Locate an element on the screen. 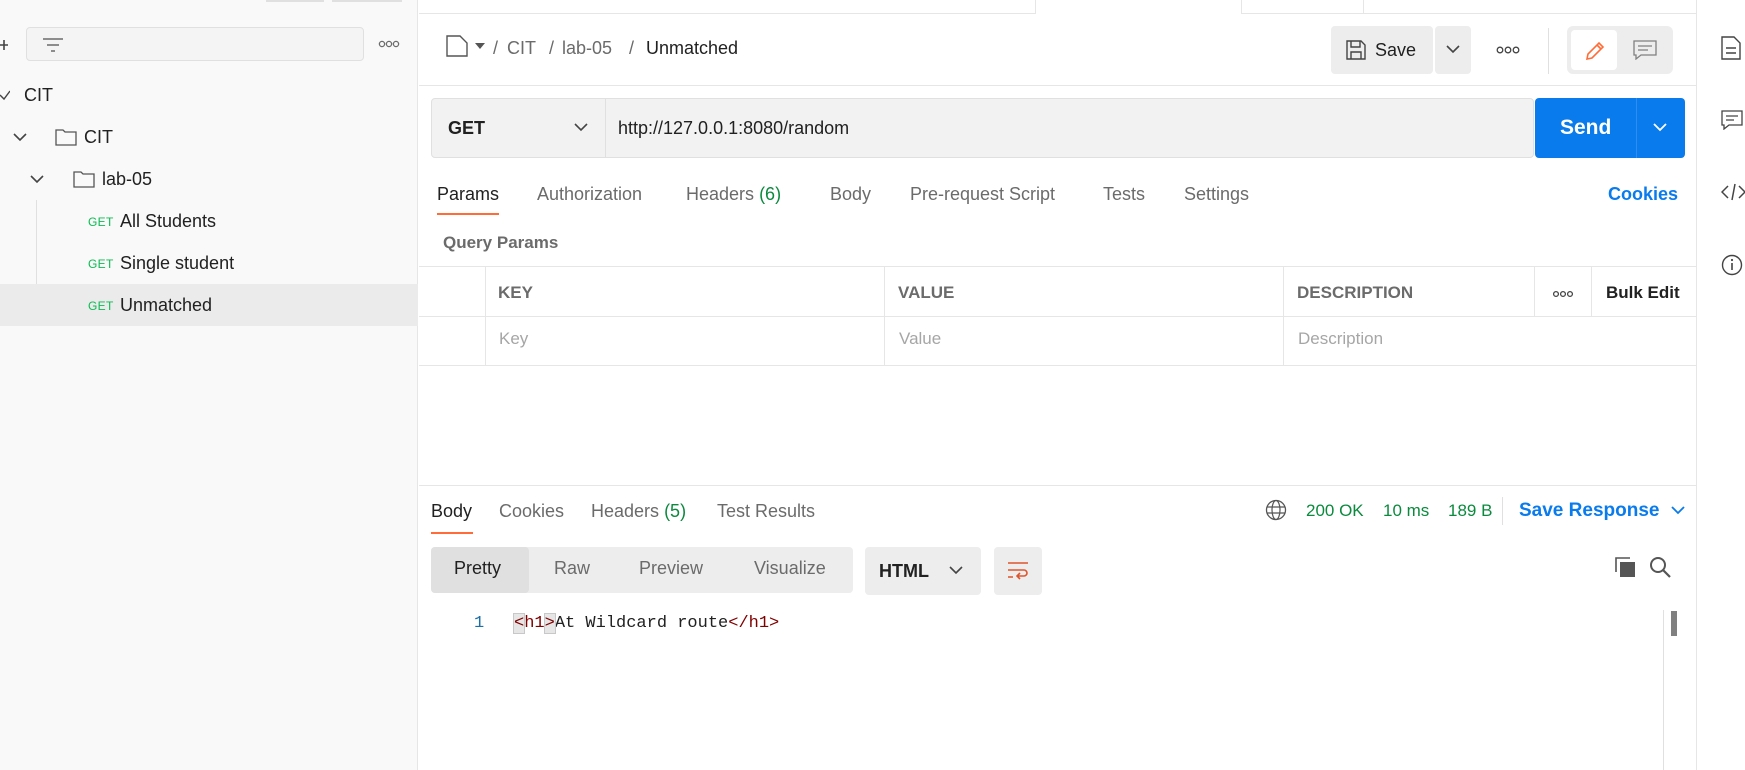 This screenshot has width=1745, height=770. save-response-button: Save Response is located at coordinates (1589, 511).